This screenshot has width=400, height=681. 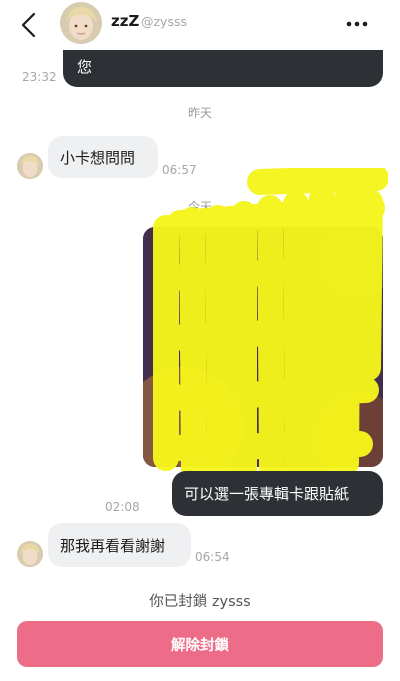 I want to click on blocked-status-text: 你已封鎖 zysss, so click(x=200, y=602).